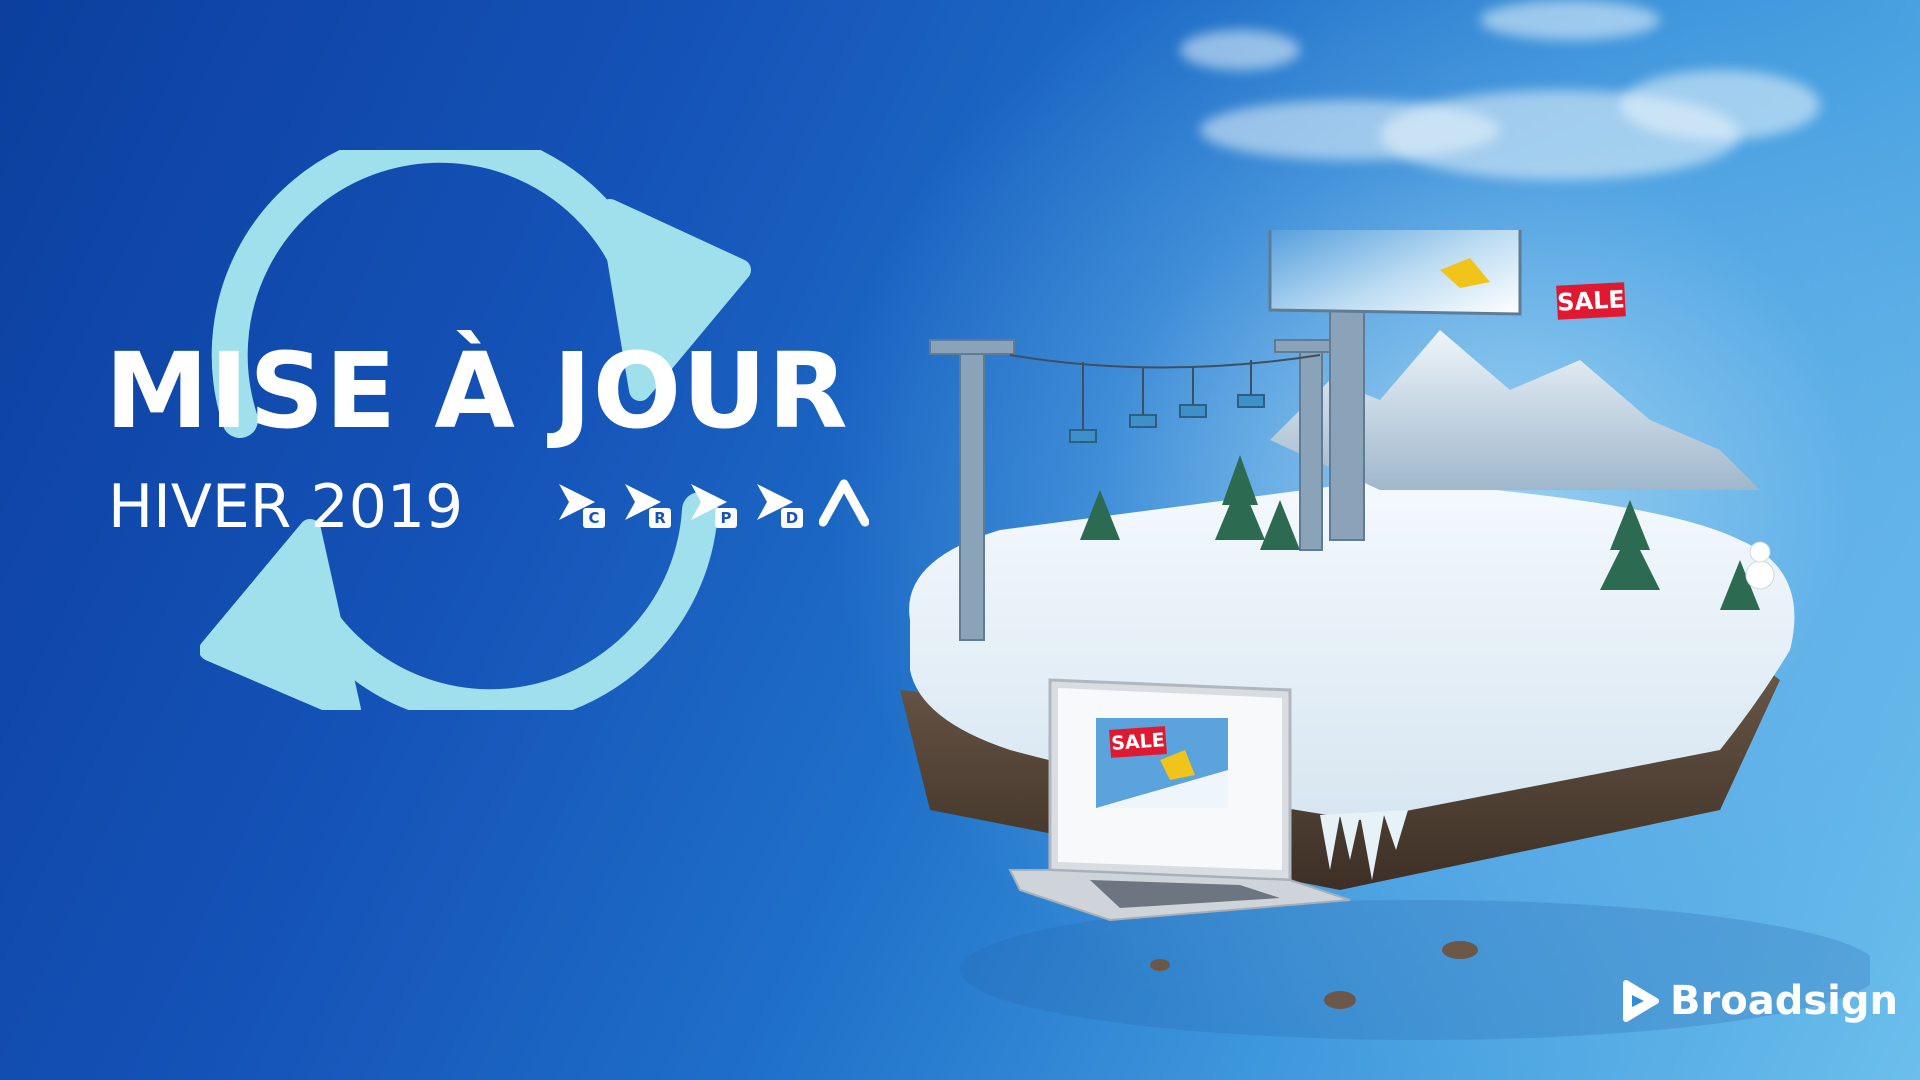 The image size is (1920, 1080). Describe the element at coordinates (1347, 425) in the screenshot. I see `billboard-pole` at that location.